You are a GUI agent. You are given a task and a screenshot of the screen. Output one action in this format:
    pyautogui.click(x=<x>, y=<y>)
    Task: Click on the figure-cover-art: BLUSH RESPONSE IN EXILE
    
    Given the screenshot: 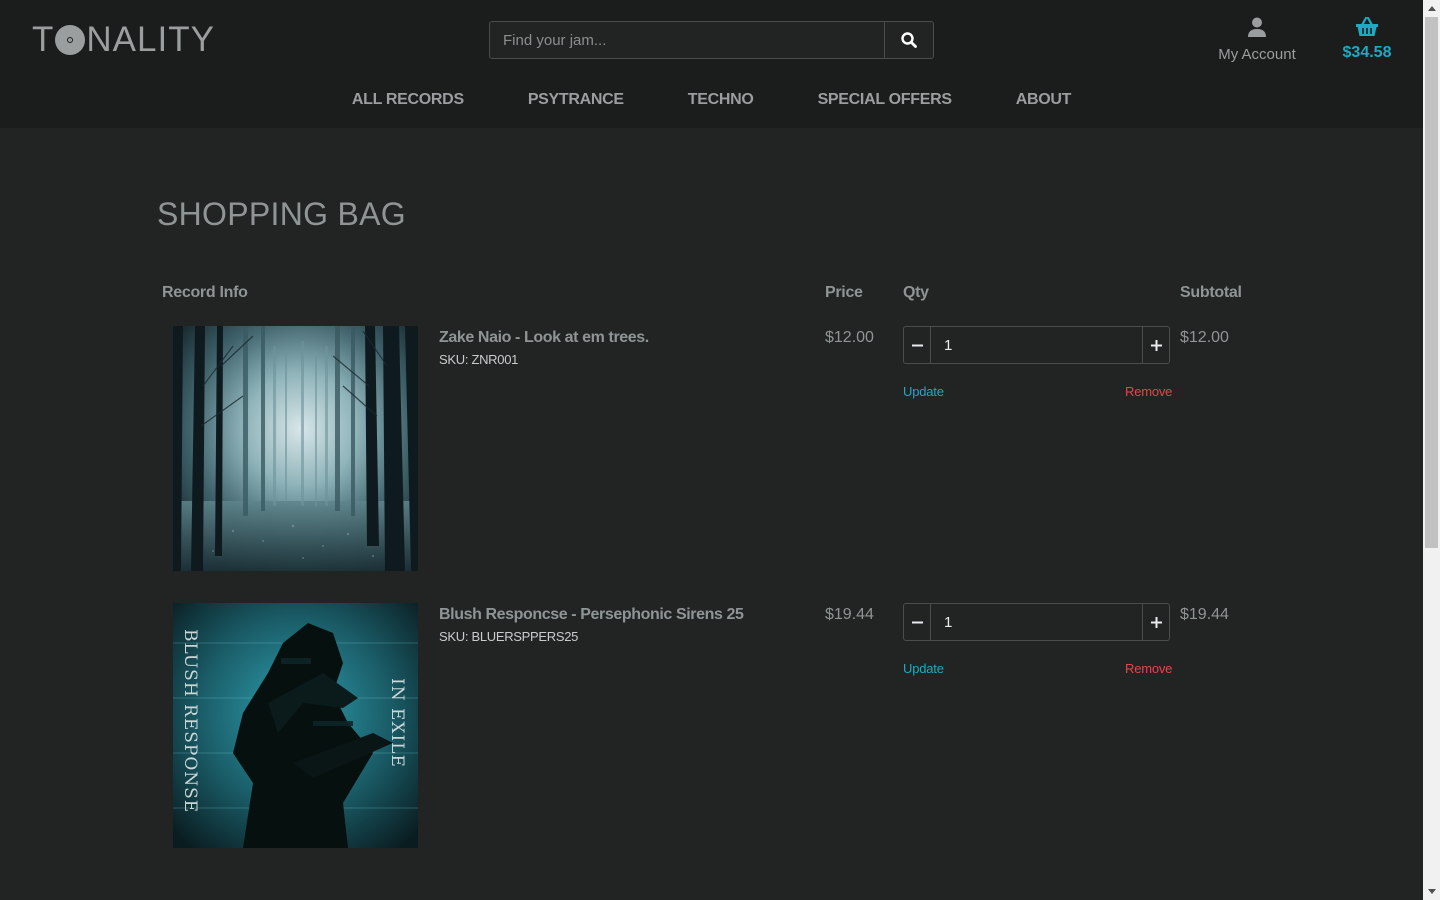 What is the action you would take?
    pyautogui.click(x=295, y=725)
    